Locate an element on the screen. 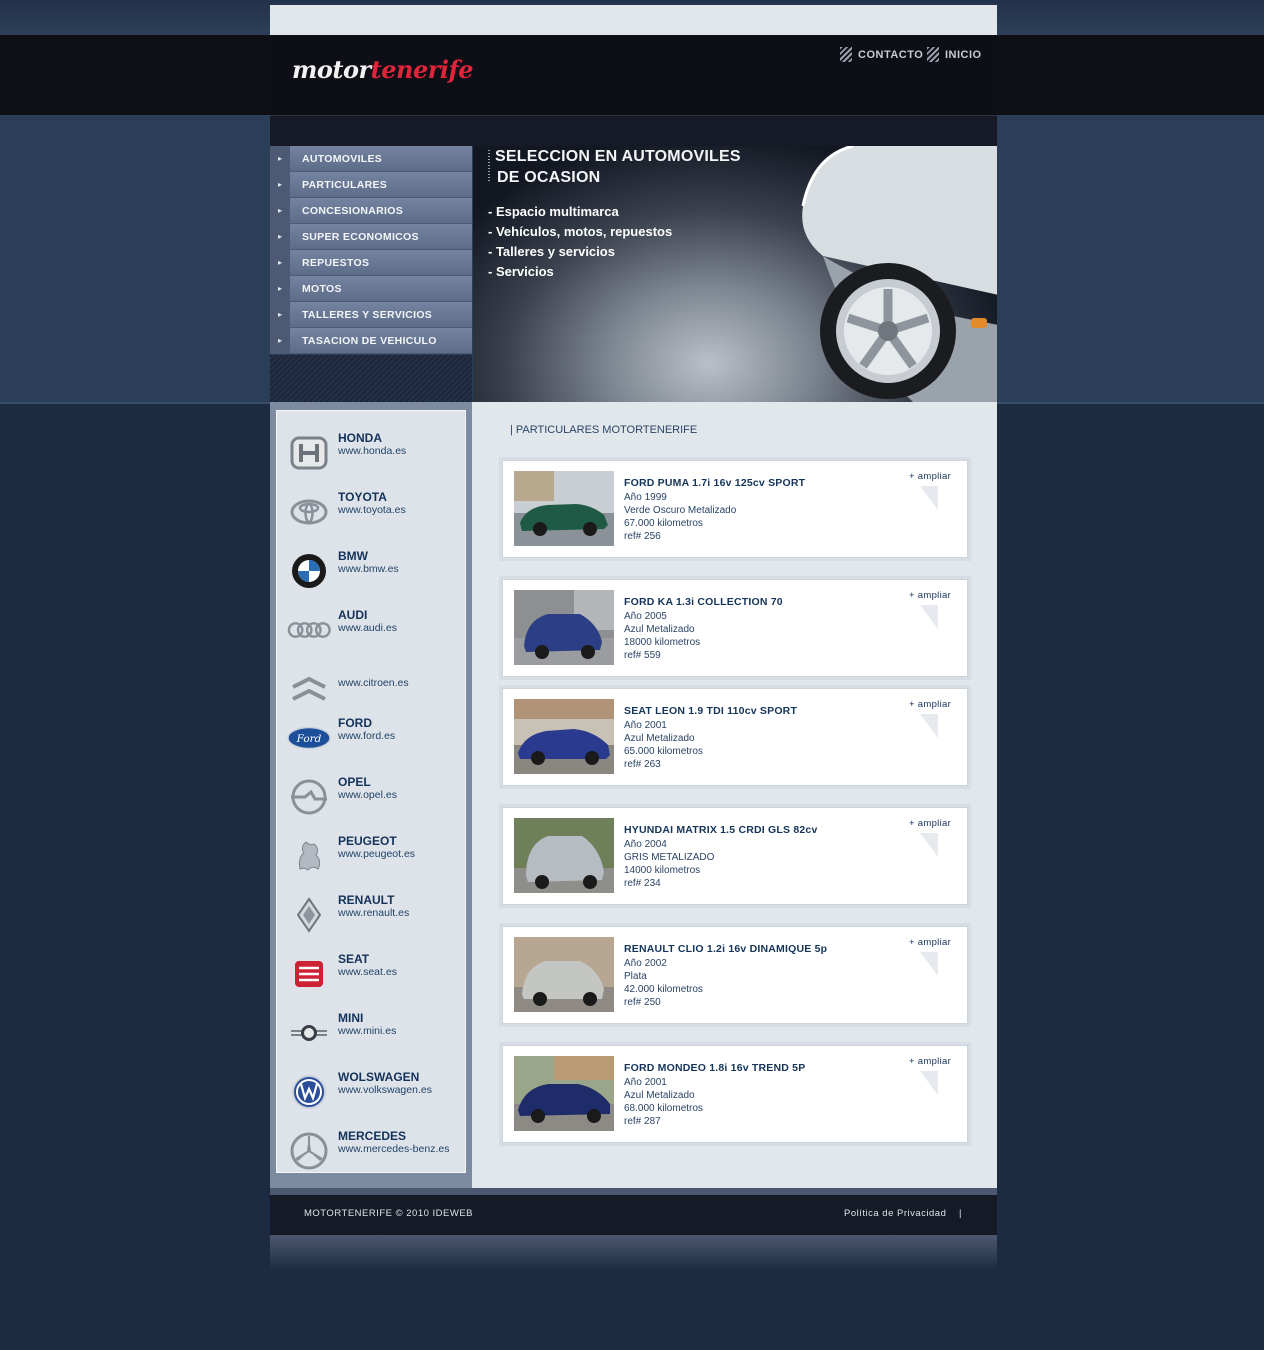  hero-title: SELECCION EN AUTOMOVILES DE OCASION is located at coordinates (618, 167).